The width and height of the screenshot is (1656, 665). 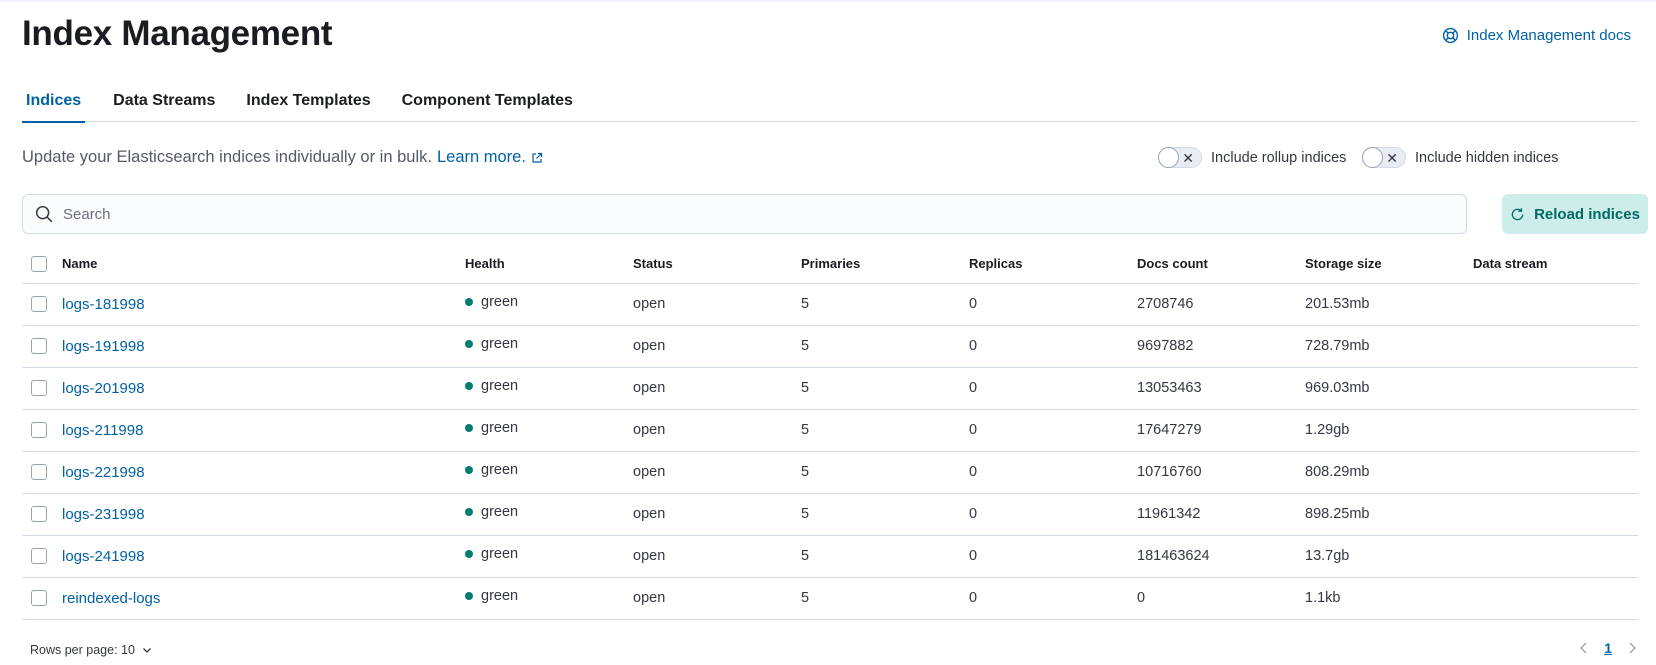 I want to click on chevron-right-icon, so click(x=1632, y=648).